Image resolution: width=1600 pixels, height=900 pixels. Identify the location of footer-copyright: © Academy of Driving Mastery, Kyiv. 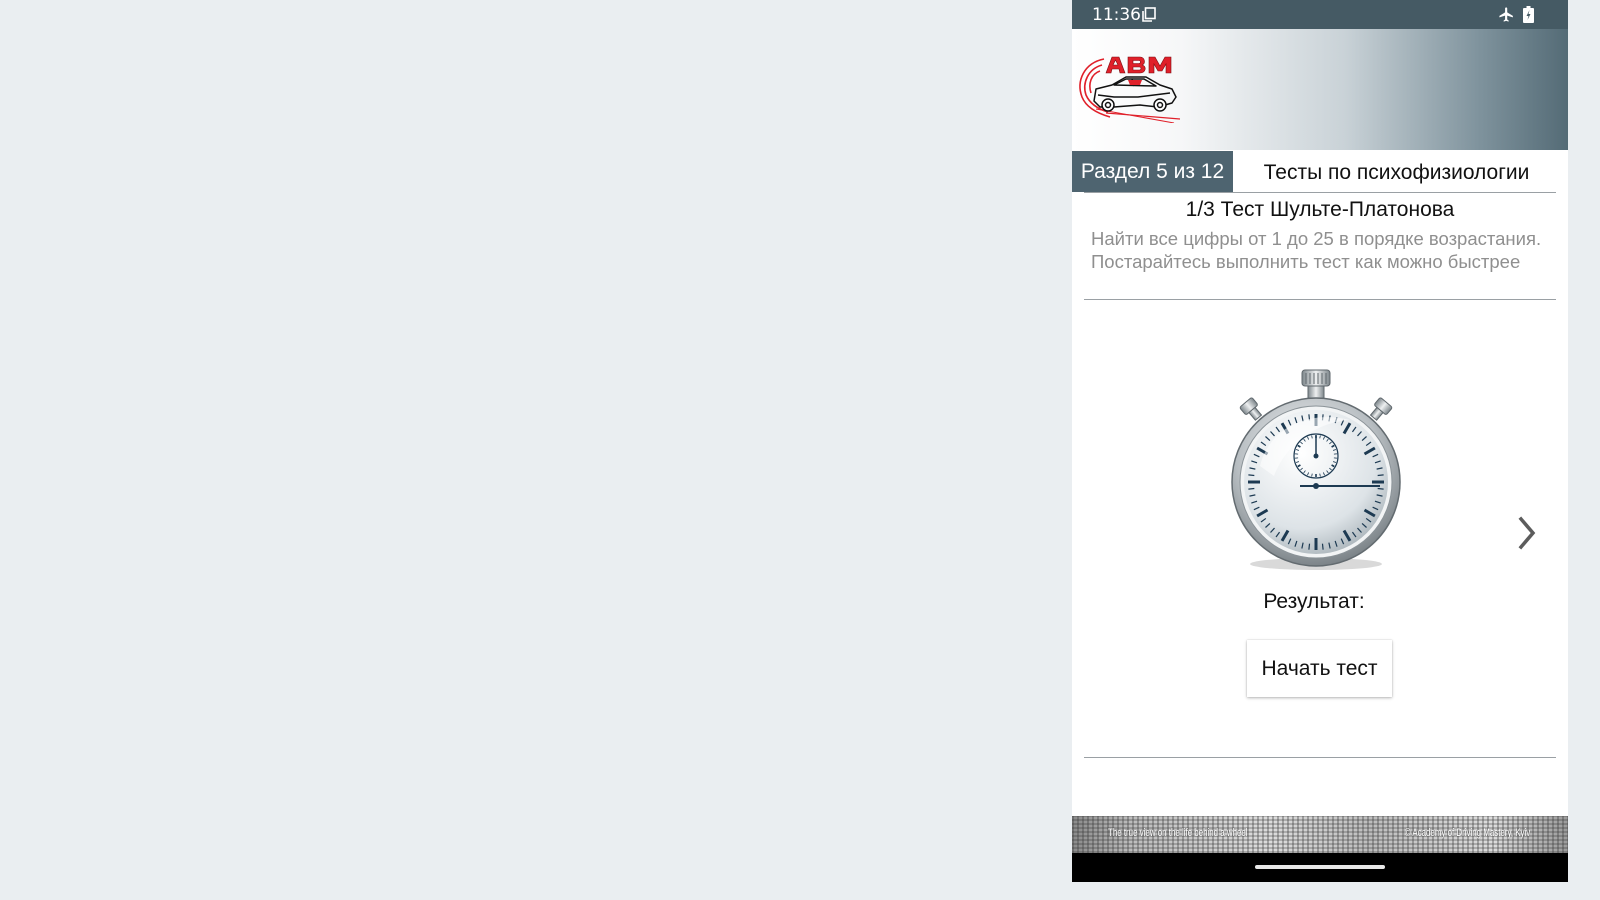
(1467, 833).